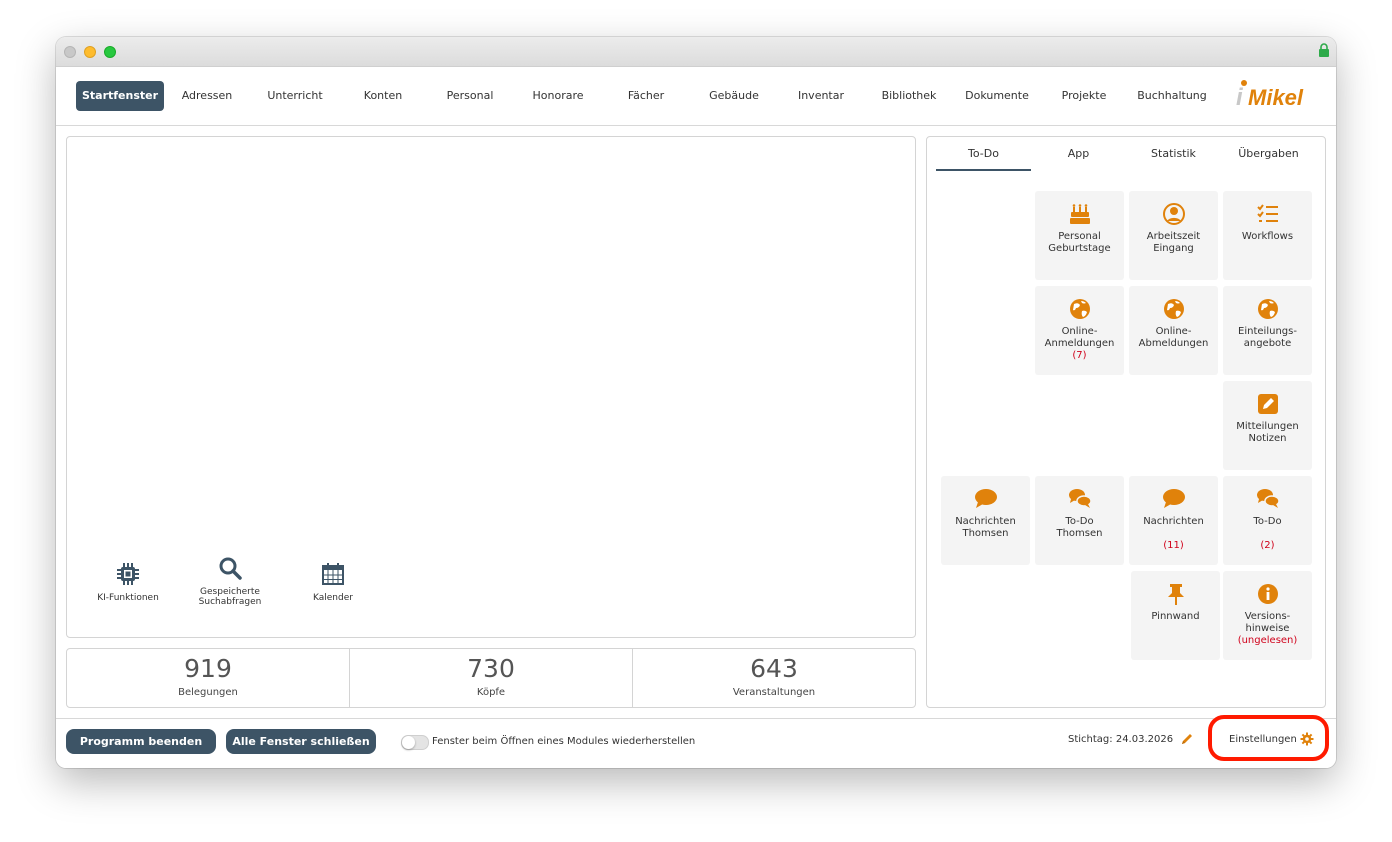 This screenshot has height=842, width=1392. I want to click on tile-label-line1: Einteilungs-, so click(1267, 331).